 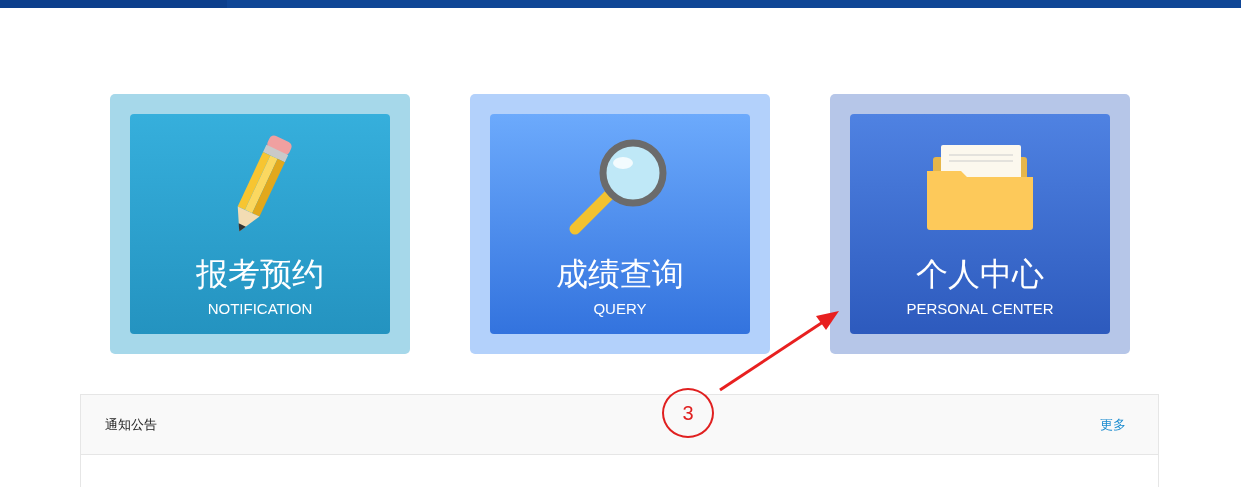 I want to click on card-title: 报考预约, so click(x=260, y=274).